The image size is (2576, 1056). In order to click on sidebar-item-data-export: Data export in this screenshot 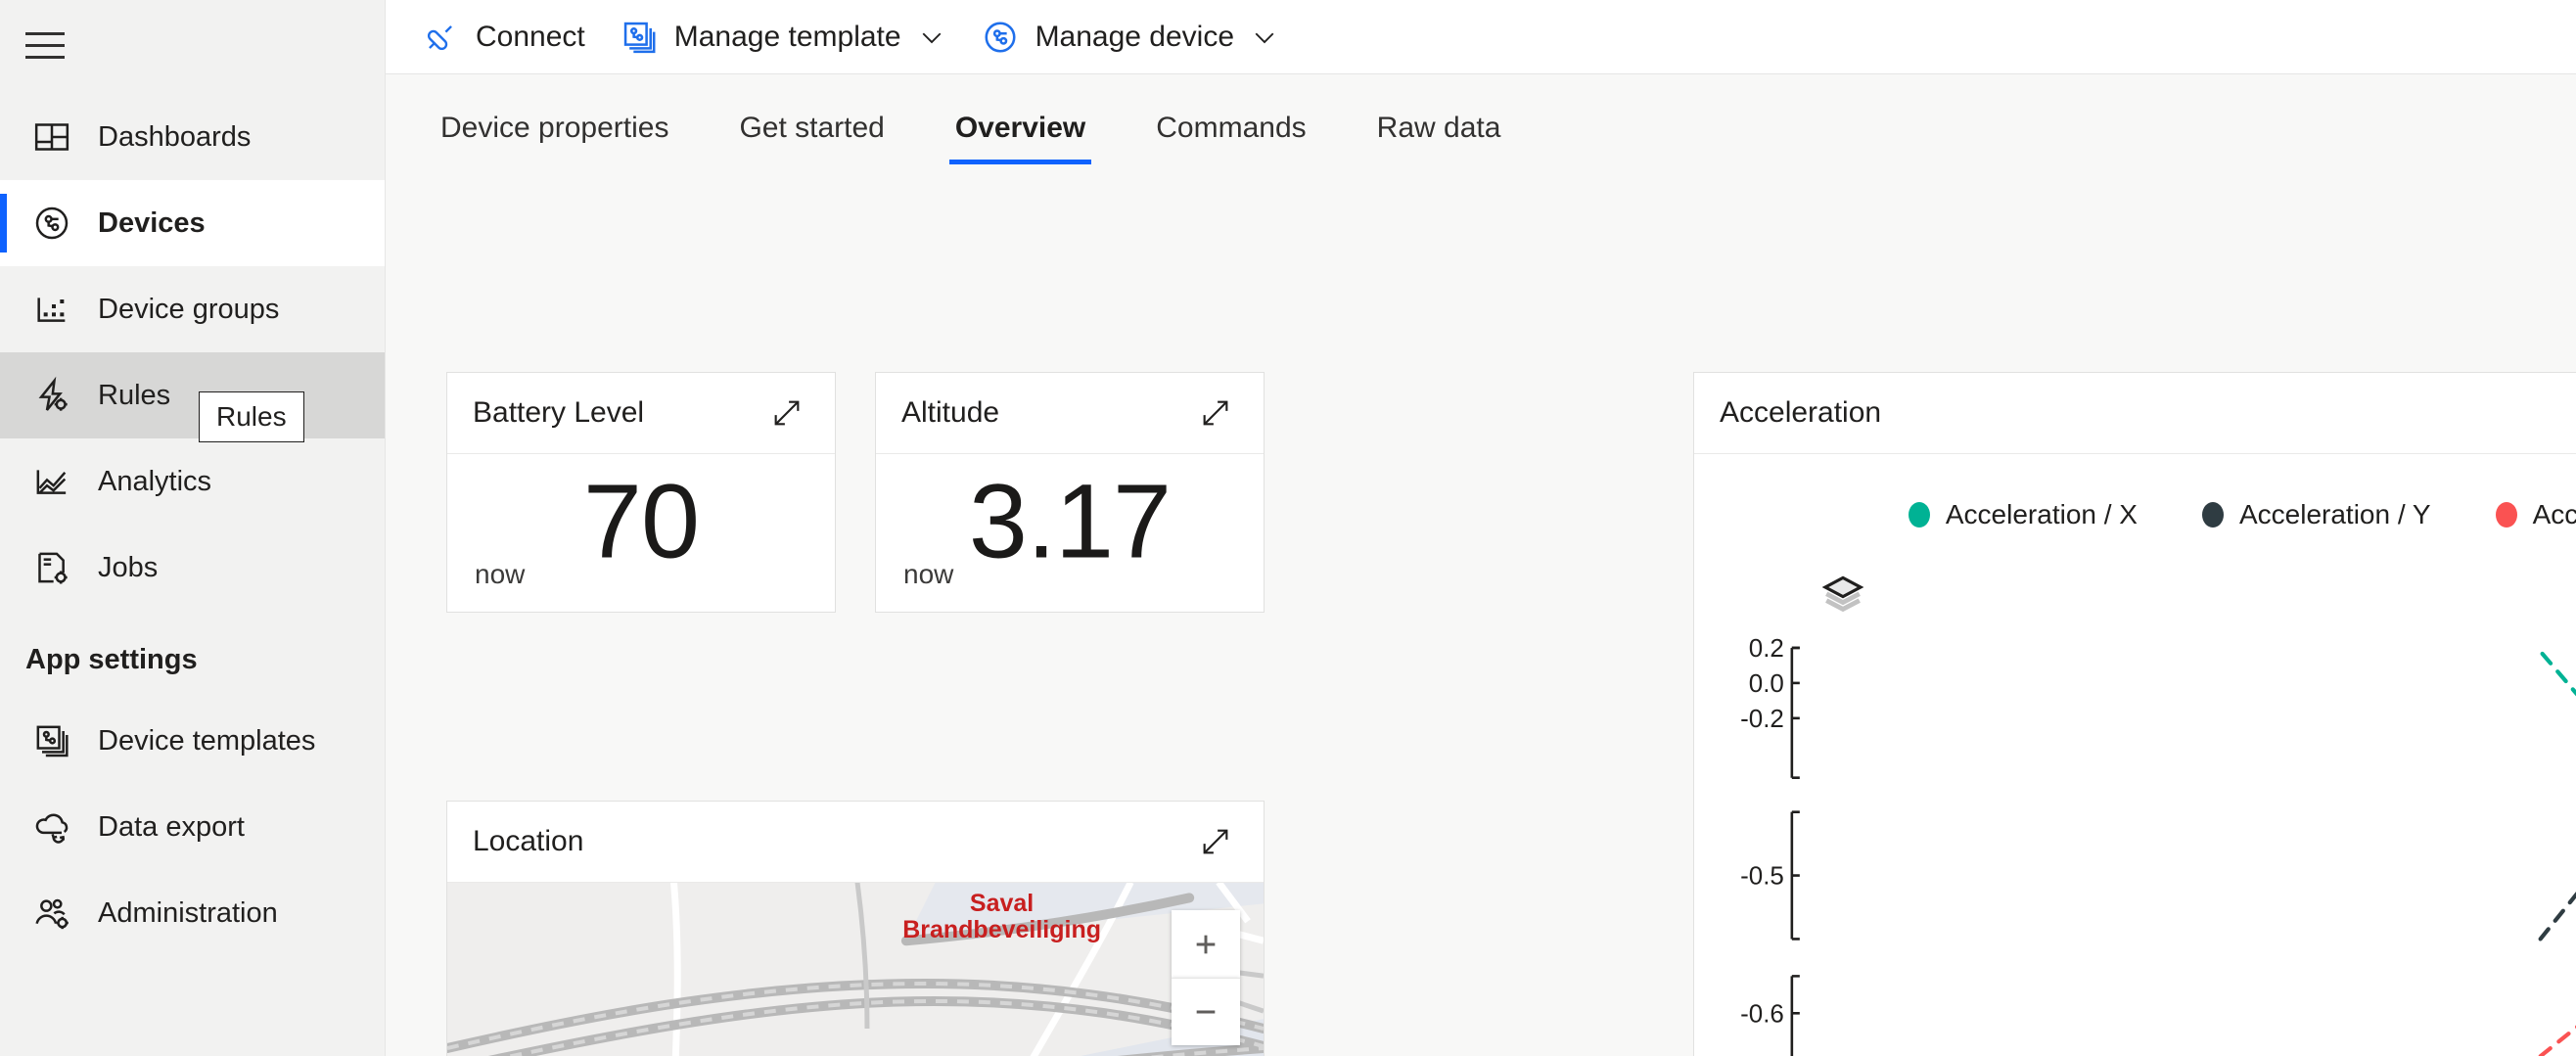, I will do `click(193, 827)`.